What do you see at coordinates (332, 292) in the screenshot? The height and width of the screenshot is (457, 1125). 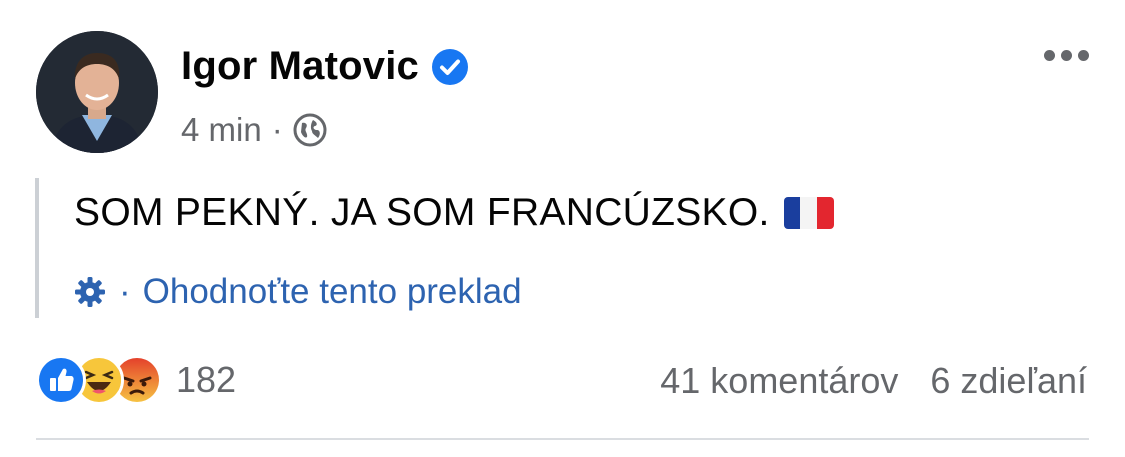 I see `rate-translation-link: Ohodnoťte tento preklad` at bounding box center [332, 292].